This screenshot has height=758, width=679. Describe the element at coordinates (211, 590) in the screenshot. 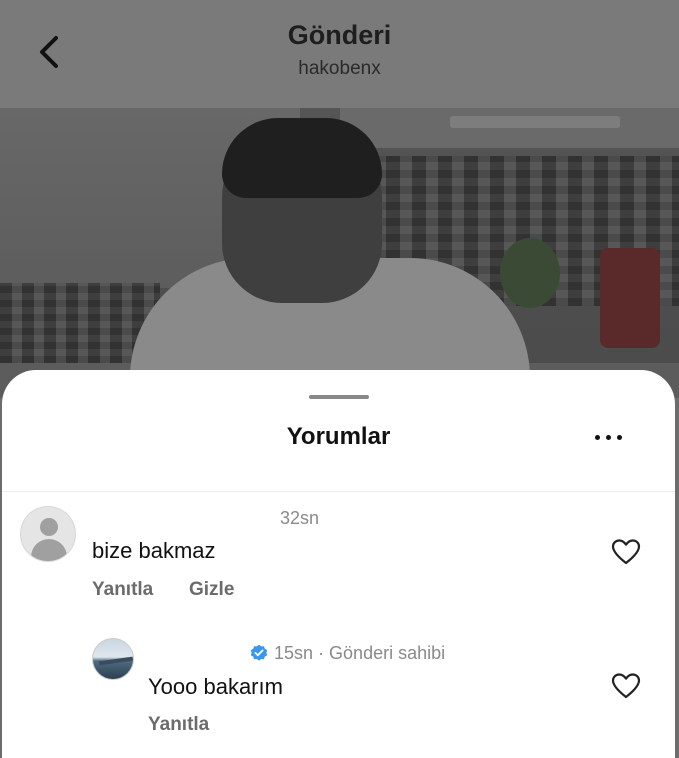

I see `hide-button: Gizle` at that location.